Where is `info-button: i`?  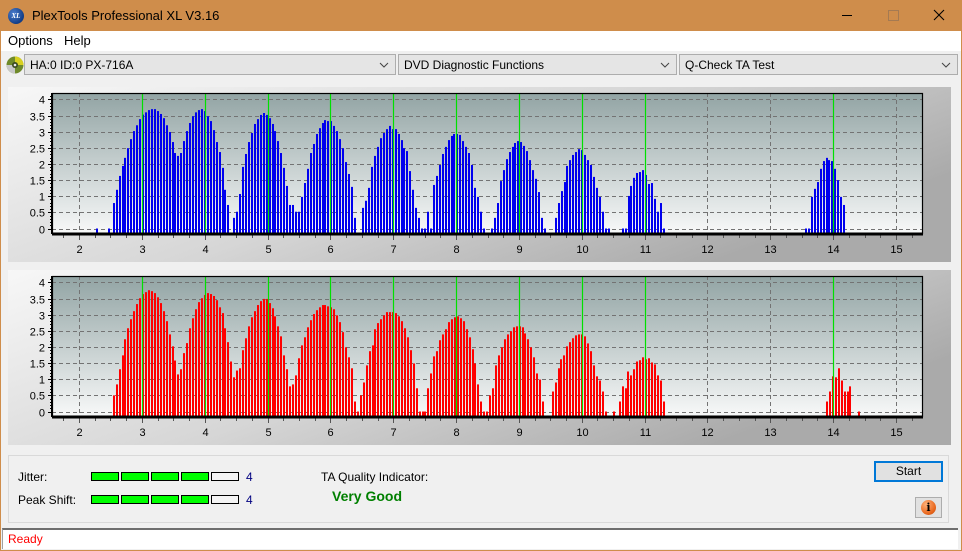
info-button: i is located at coordinates (928, 507).